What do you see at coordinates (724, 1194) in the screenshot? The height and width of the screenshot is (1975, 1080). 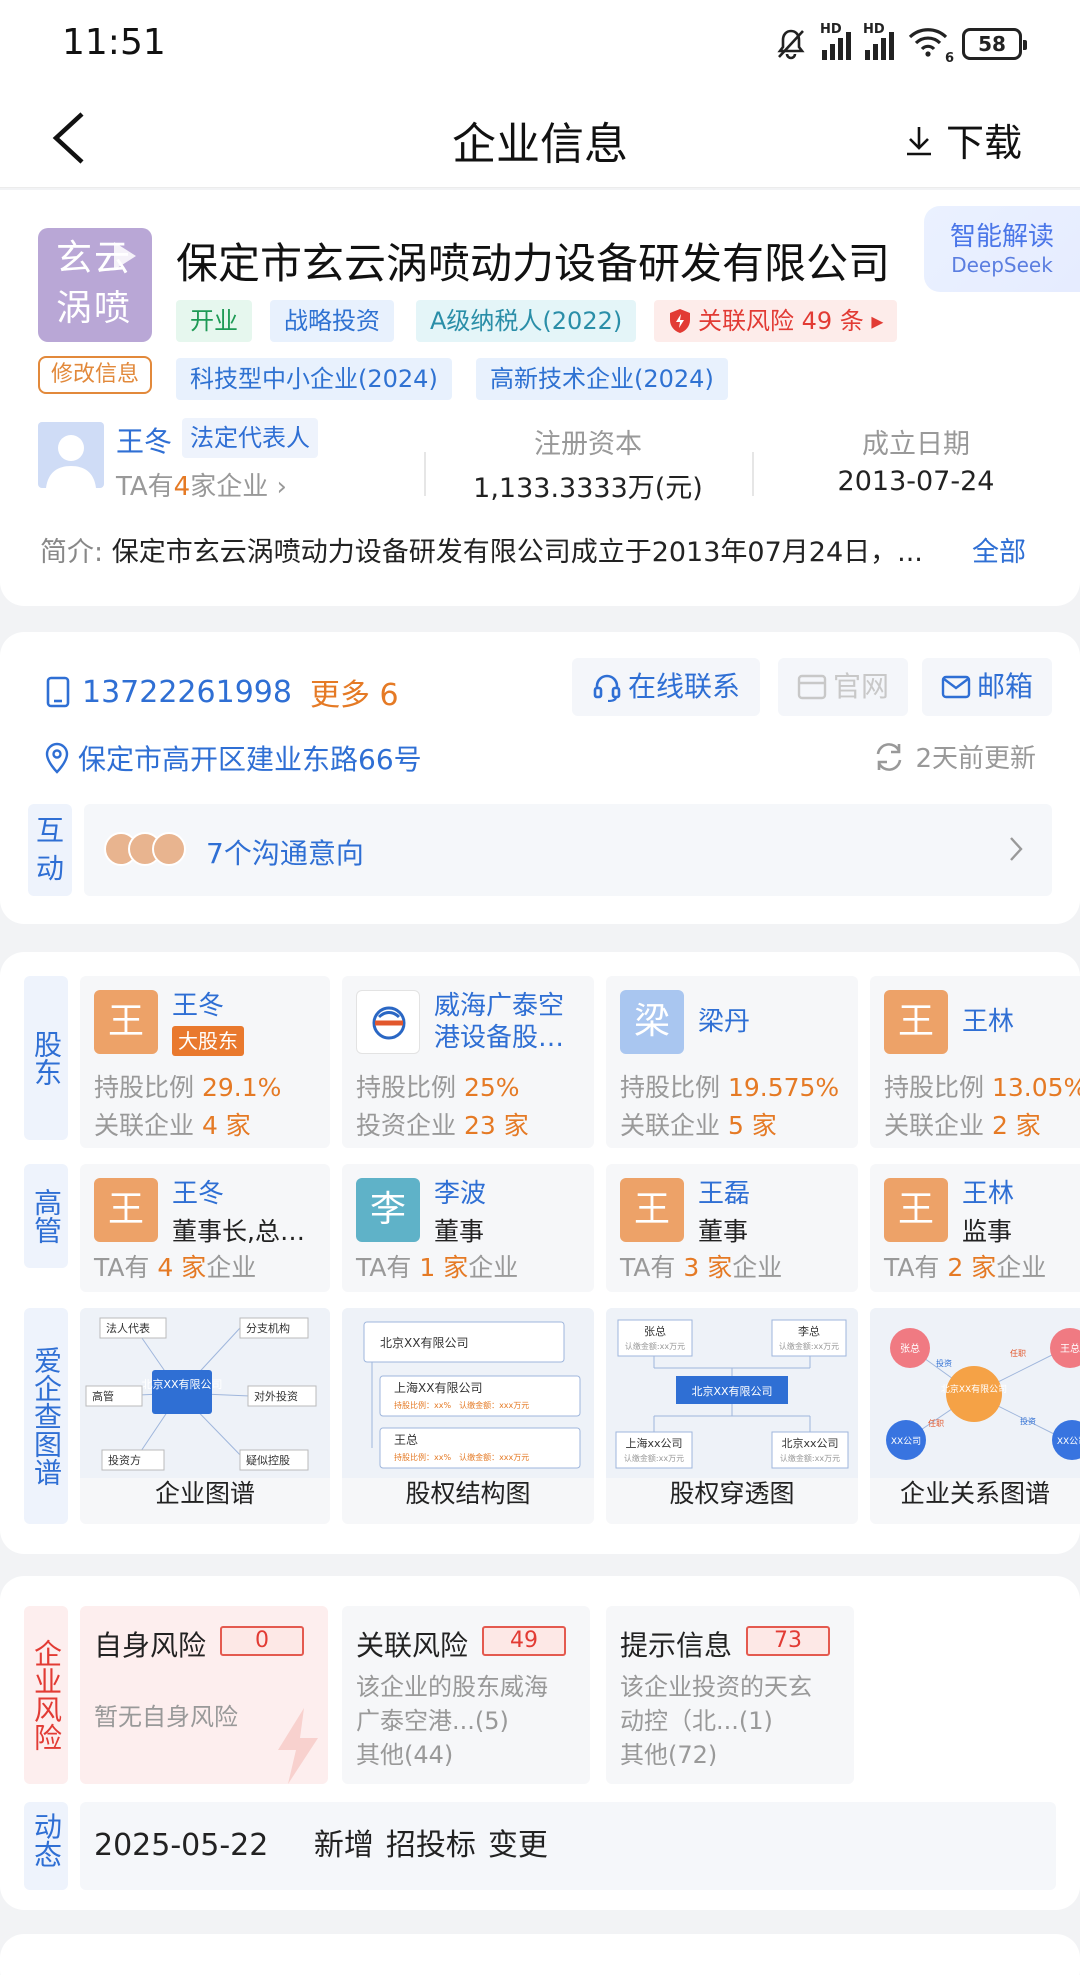 I see `executive-name: 王磊` at bounding box center [724, 1194].